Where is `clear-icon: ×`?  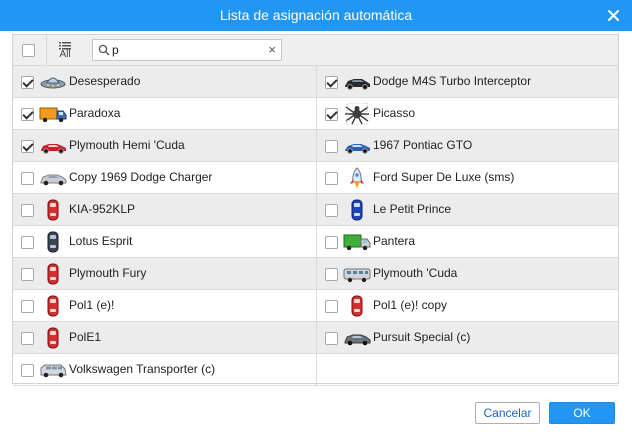
clear-icon: × is located at coordinates (272, 50).